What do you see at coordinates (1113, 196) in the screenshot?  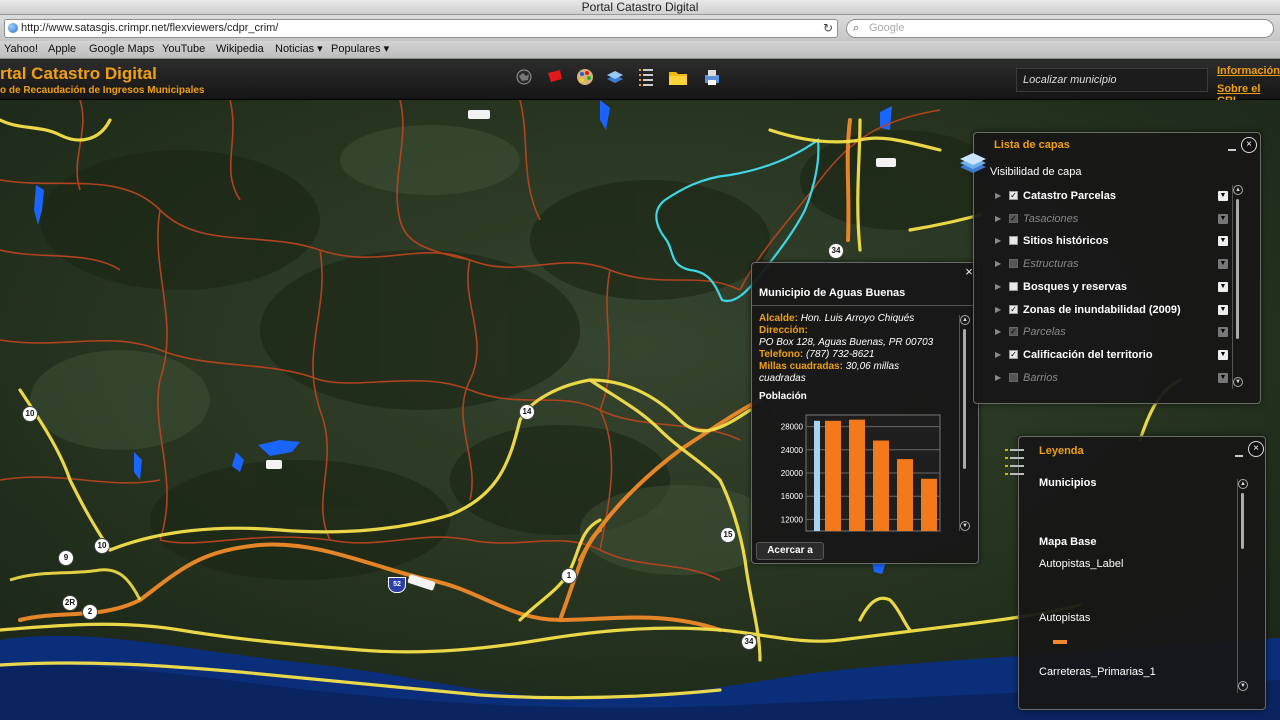 I see `layer-row: ▶ ✓ Catastro Parcelas ▼` at bounding box center [1113, 196].